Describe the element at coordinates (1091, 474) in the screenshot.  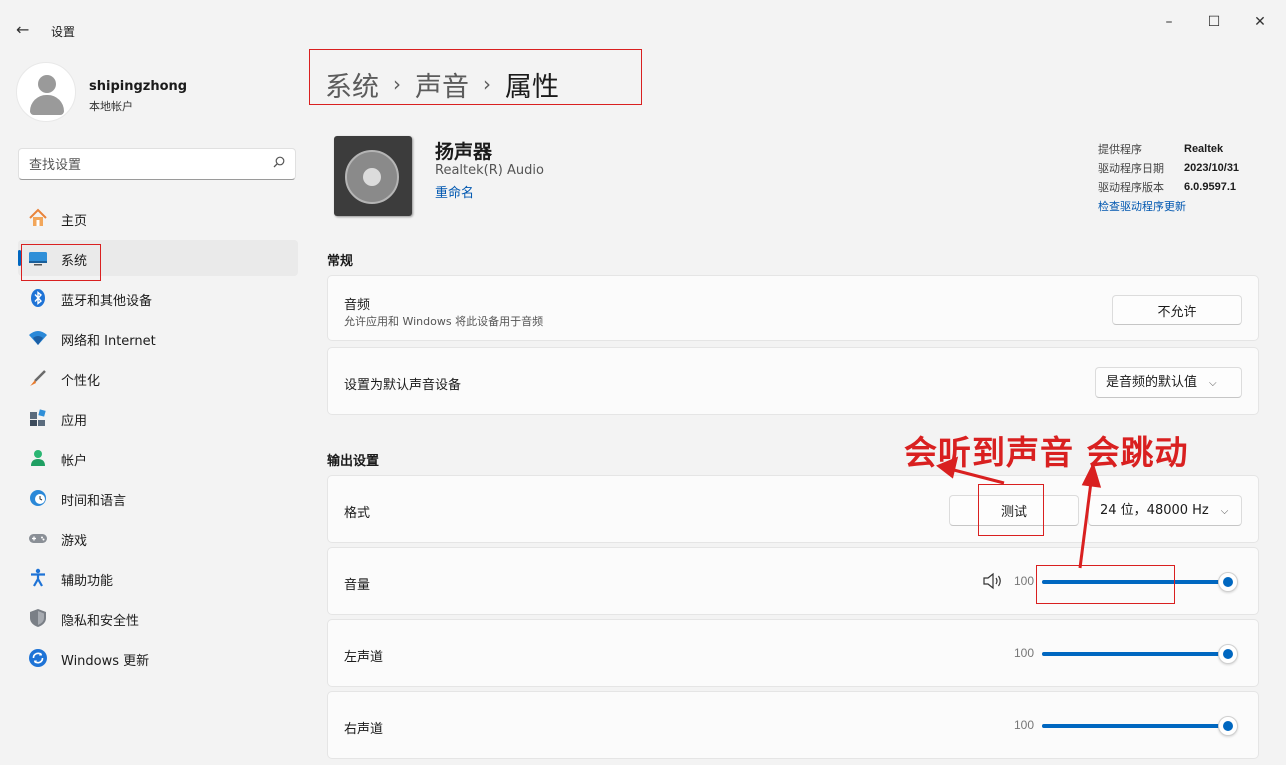
I see `arrow-up-head` at that location.